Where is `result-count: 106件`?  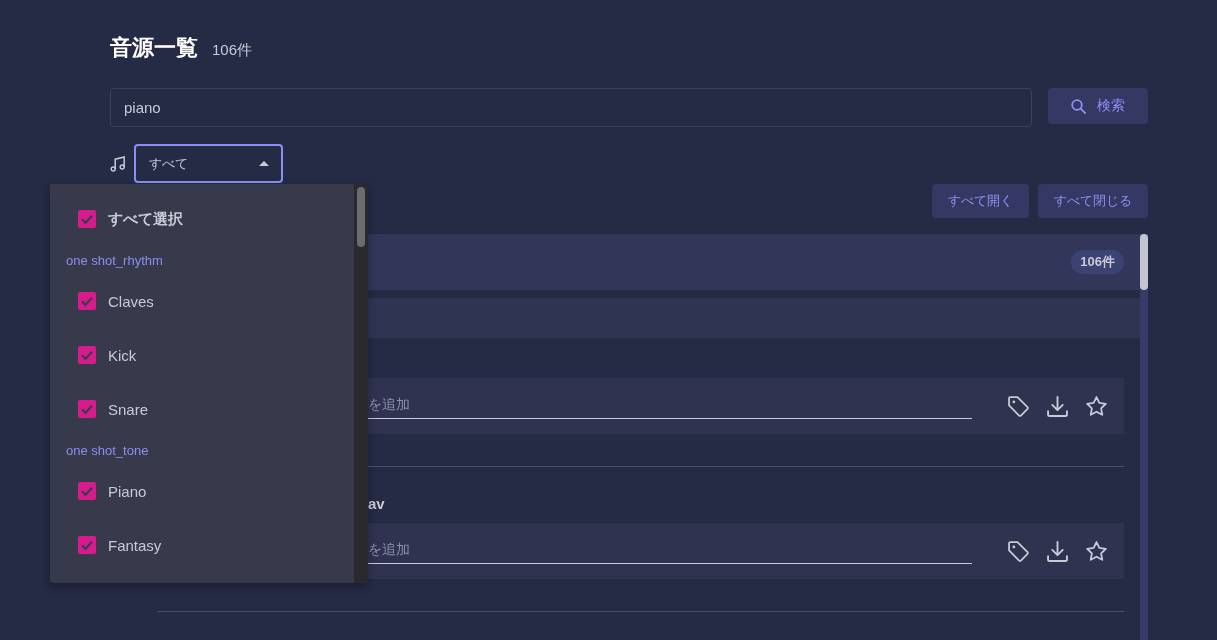
result-count: 106件 is located at coordinates (232, 50).